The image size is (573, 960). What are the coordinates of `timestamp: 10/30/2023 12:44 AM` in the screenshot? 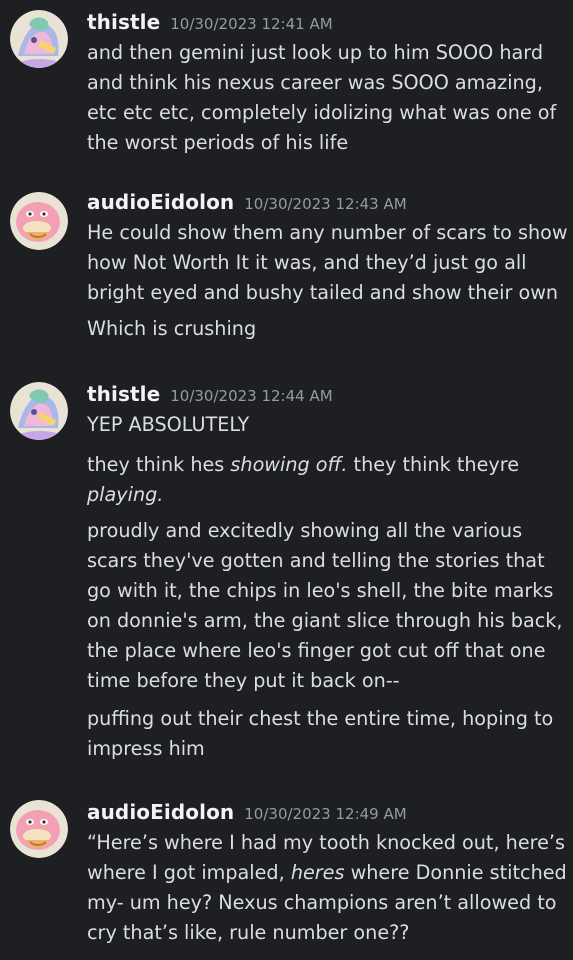 It's located at (251, 396).